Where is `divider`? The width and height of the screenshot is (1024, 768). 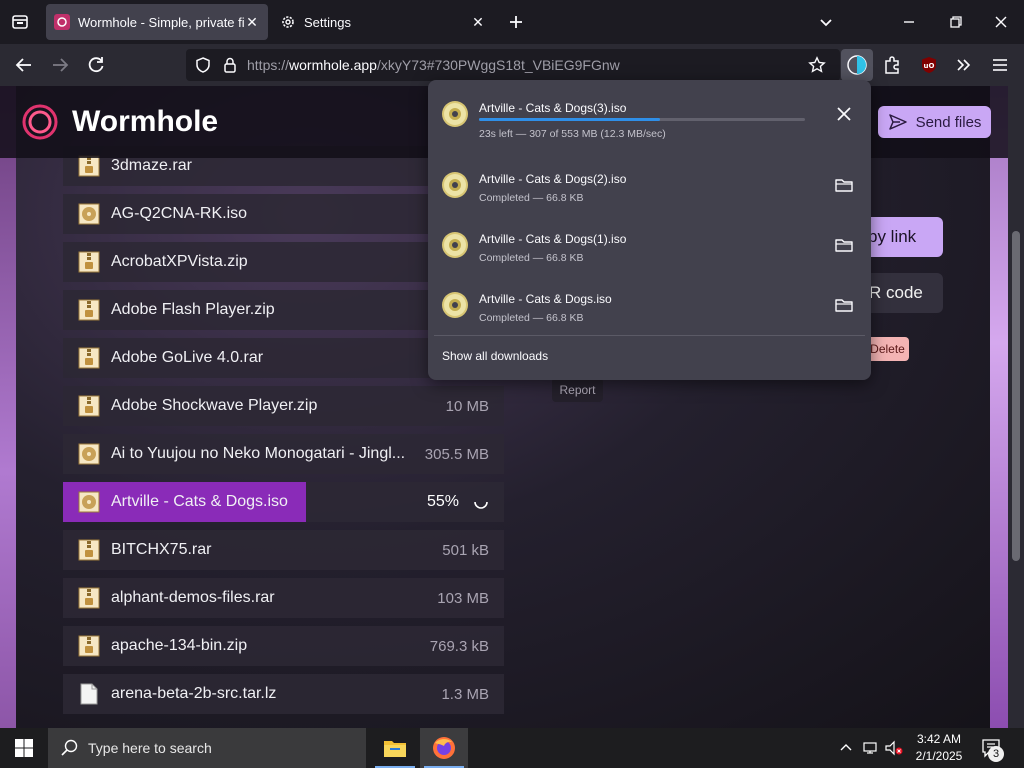 divider is located at coordinates (649, 335).